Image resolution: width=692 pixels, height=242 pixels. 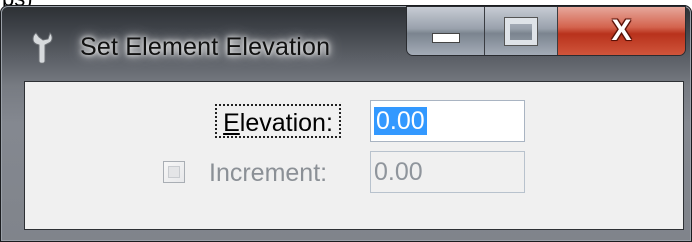 I want to click on close-button: X, so click(x=621, y=31).